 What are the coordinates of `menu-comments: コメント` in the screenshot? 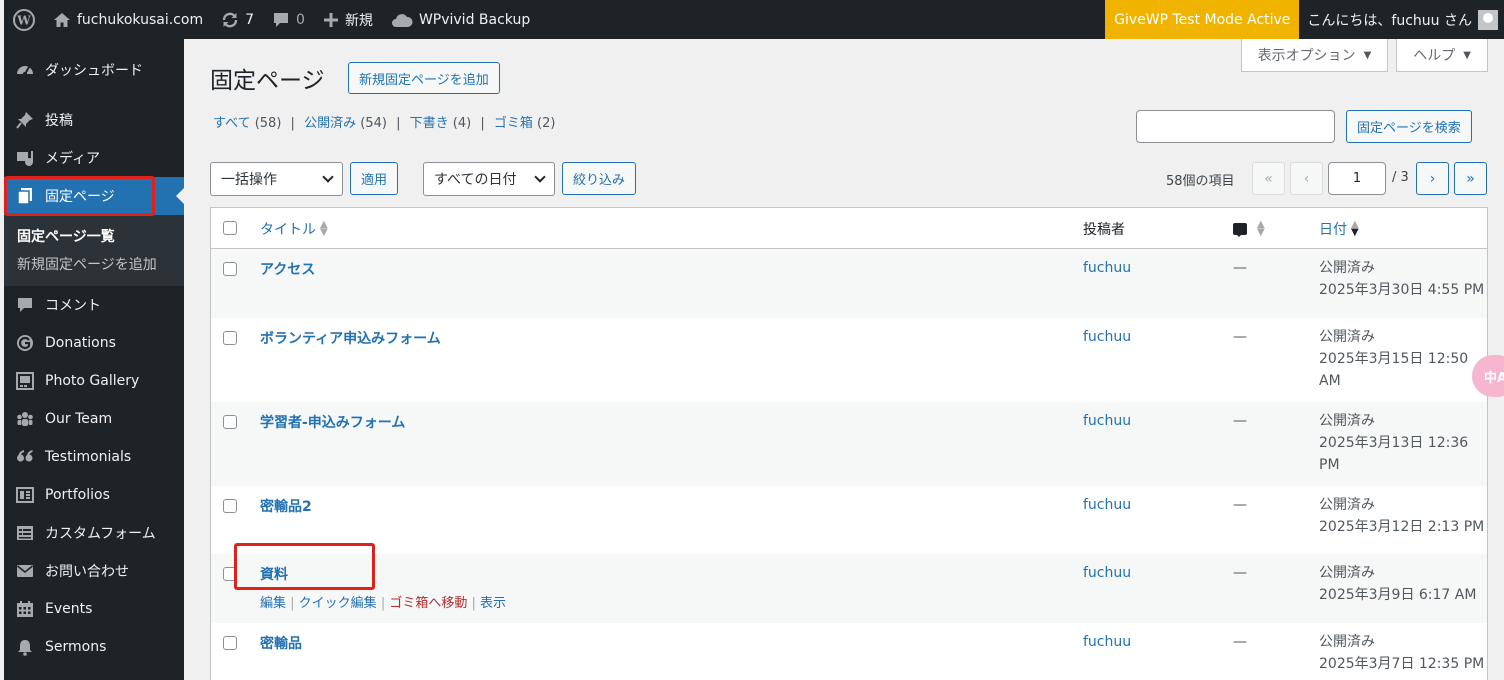 It's located at (94, 305).